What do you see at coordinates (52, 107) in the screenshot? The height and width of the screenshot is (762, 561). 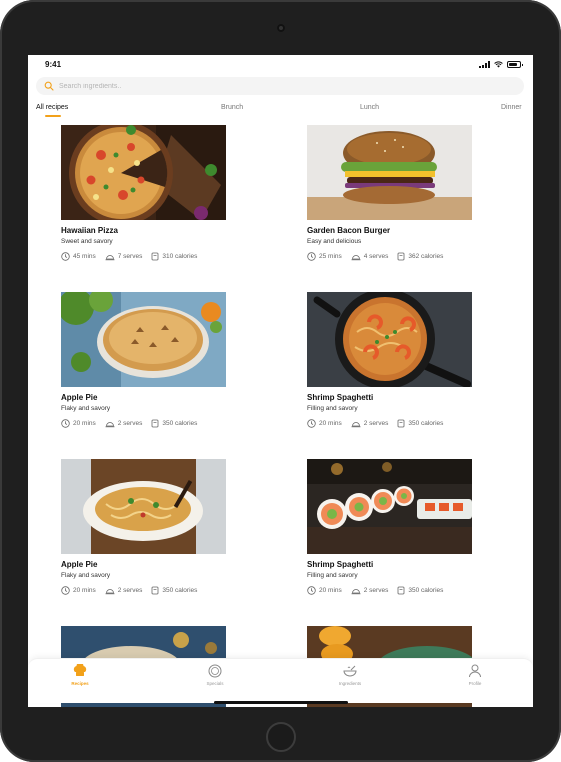 I see `tab-all-recipes: All recipes` at bounding box center [52, 107].